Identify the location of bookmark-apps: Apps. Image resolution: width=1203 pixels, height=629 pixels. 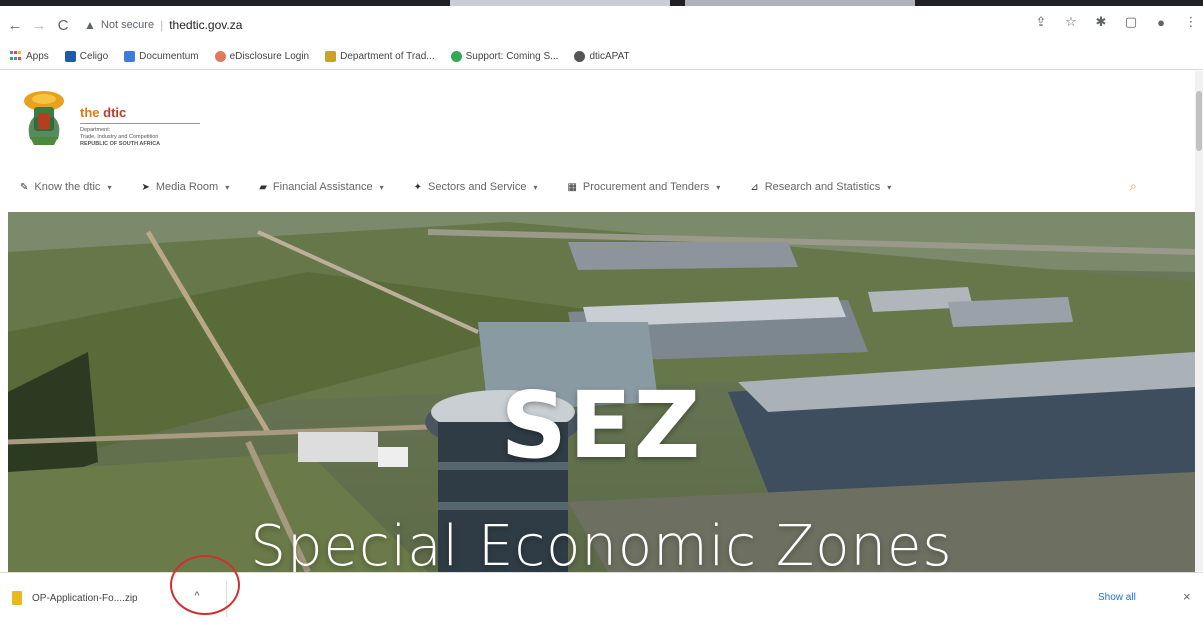
(29, 56).